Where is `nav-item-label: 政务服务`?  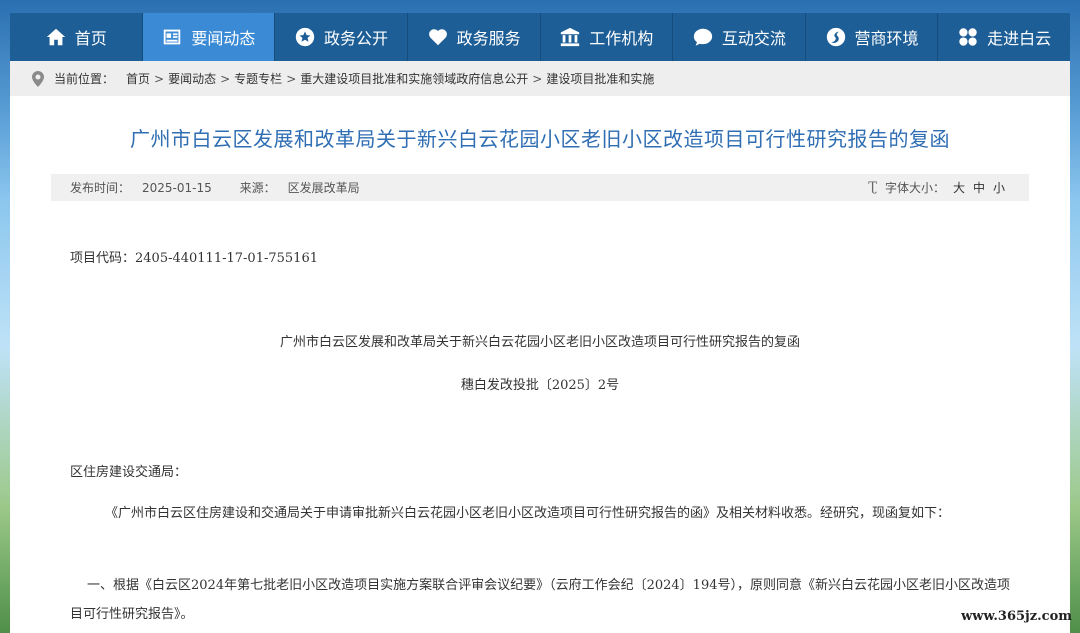
nav-item-label: 政务服务 is located at coordinates (488, 38).